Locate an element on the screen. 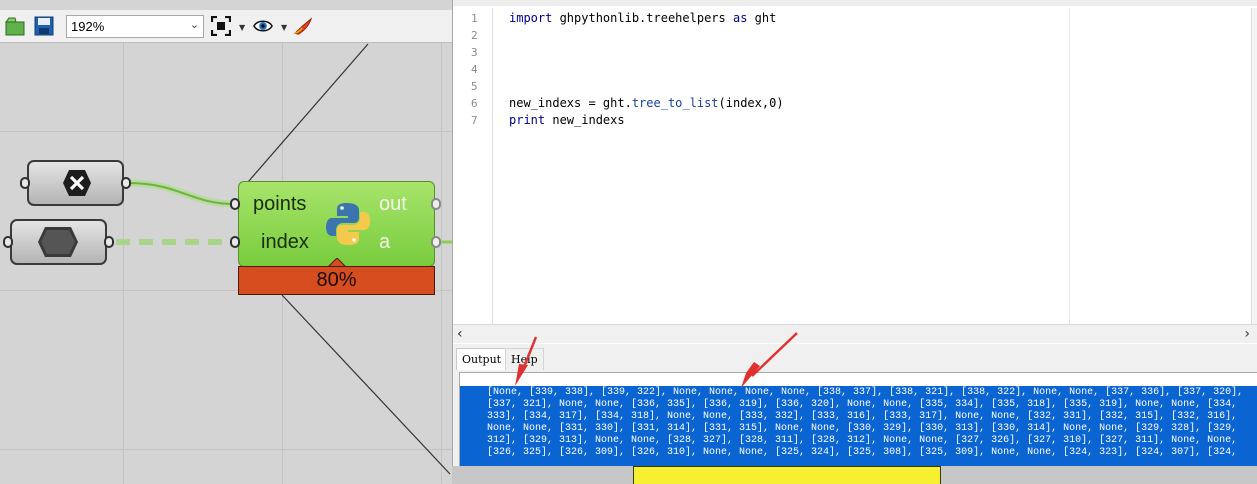  preview-eye-icon is located at coordinates (263, 26).